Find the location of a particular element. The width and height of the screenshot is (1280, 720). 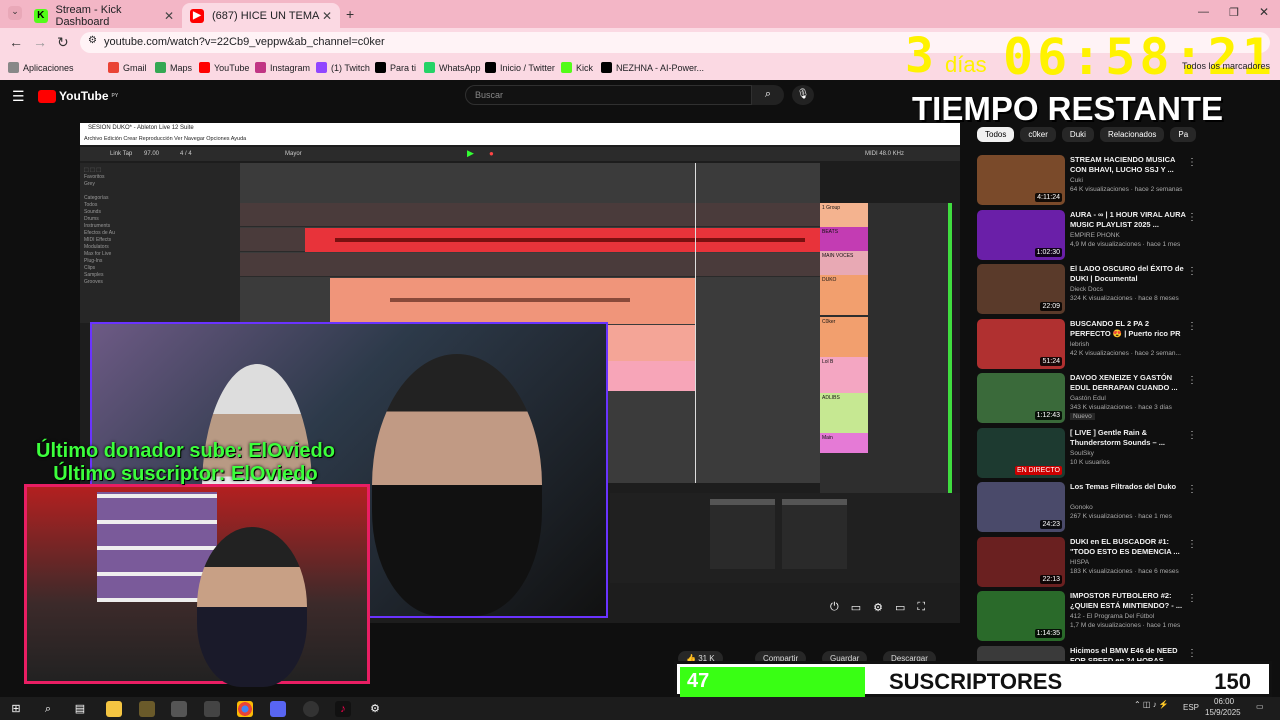

clock-time: 06:00 is located at coordinates (1224, 701).